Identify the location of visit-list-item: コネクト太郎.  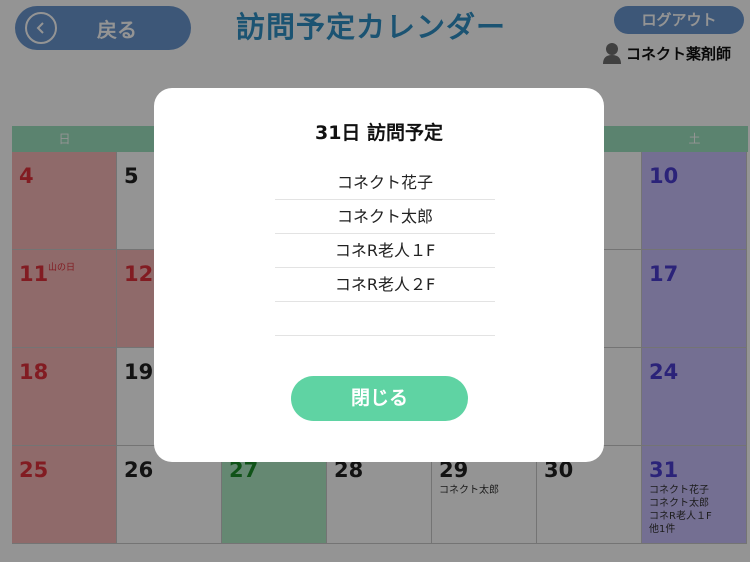
(385, 217).